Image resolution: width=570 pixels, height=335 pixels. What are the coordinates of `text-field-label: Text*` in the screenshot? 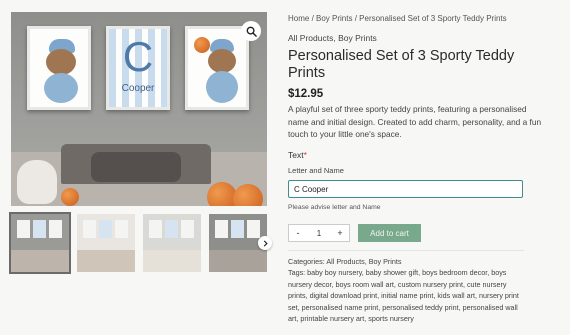 It's located at (297, 155).